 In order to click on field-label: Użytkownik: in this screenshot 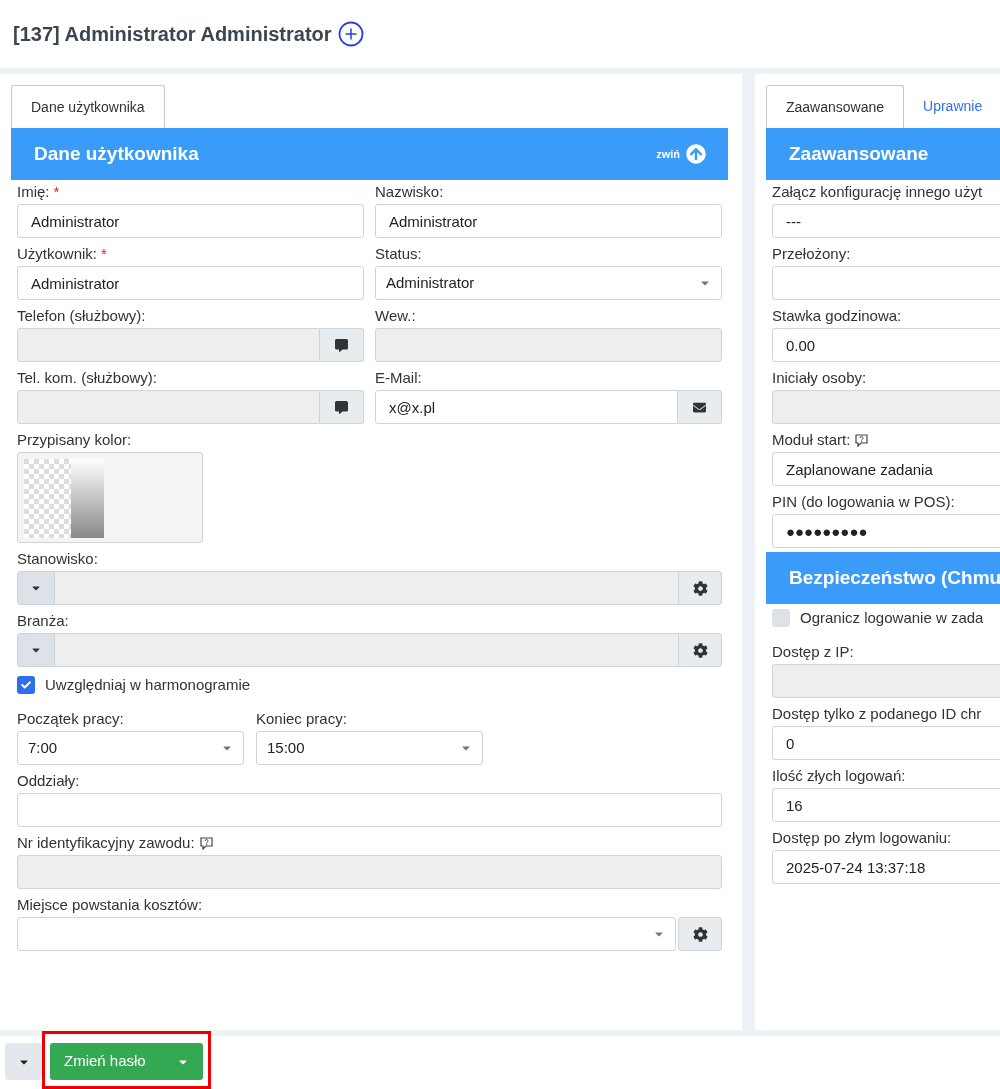, I will do `click(57, 253)`.